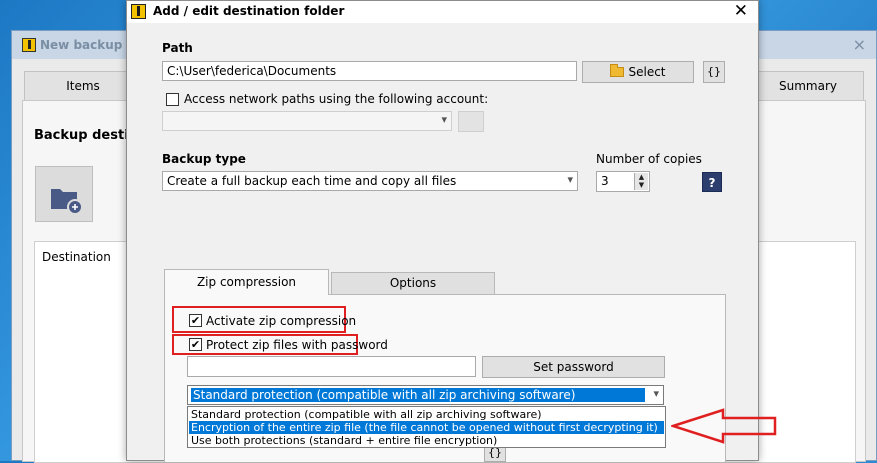  What do you see at coordinates (641, 181) in the screenshot?
I see `spin-updown-icon: ▲ ▼` at bounding box center [641, 181].